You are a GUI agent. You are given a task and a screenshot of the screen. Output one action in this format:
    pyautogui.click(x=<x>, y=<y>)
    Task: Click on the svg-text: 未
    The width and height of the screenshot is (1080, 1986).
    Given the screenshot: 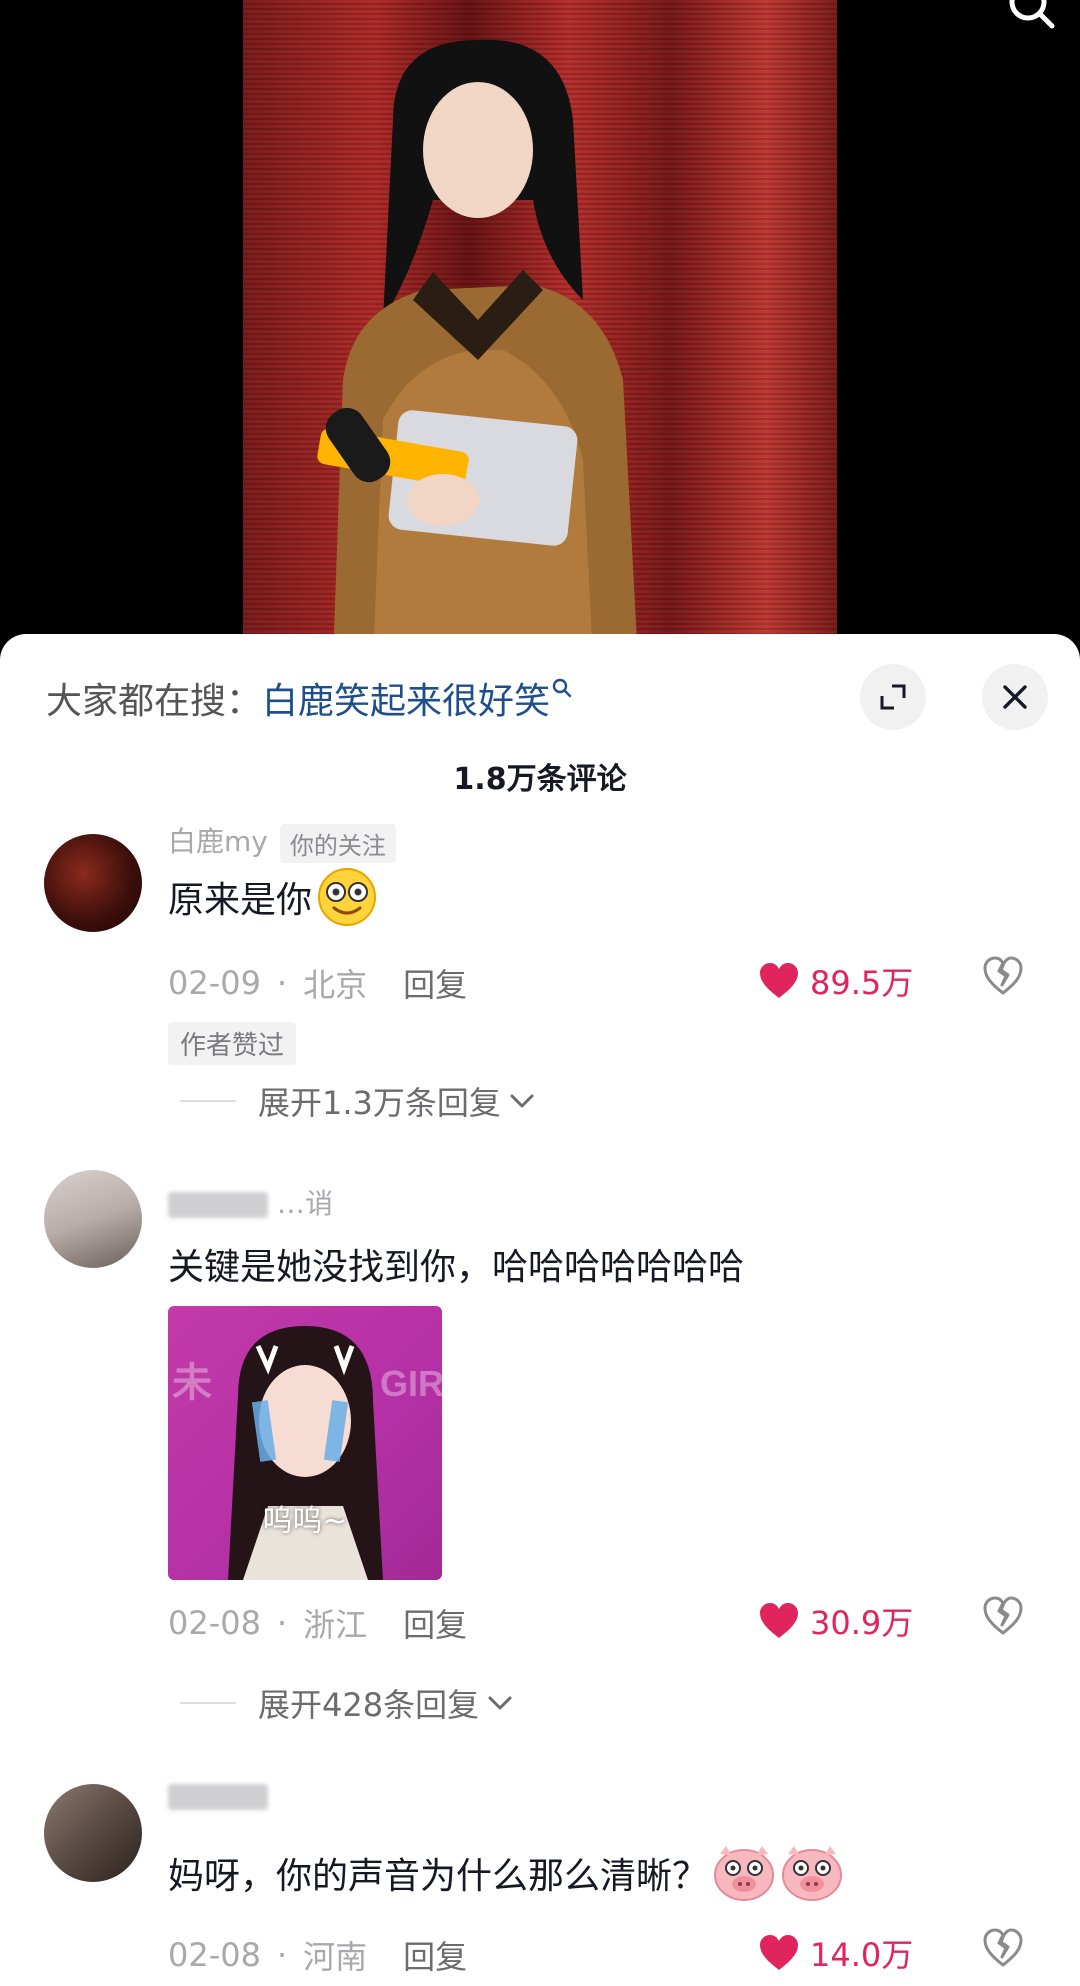 What is the action you would take?
    pyautogui.click(x=192, y=1383)
    